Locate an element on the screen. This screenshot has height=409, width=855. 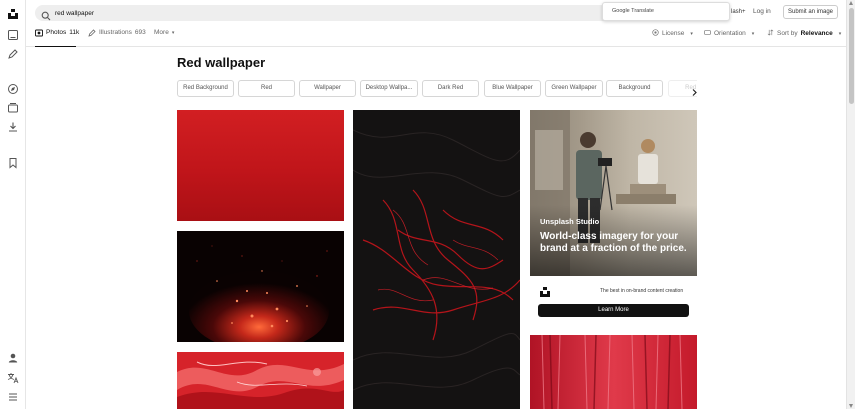
pen-icon is located at coordinates (13, 54).